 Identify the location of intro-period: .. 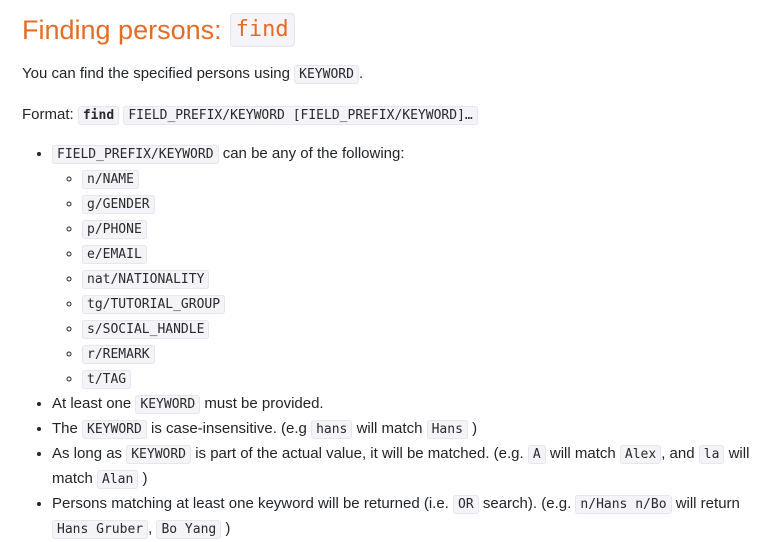
(361, 73).